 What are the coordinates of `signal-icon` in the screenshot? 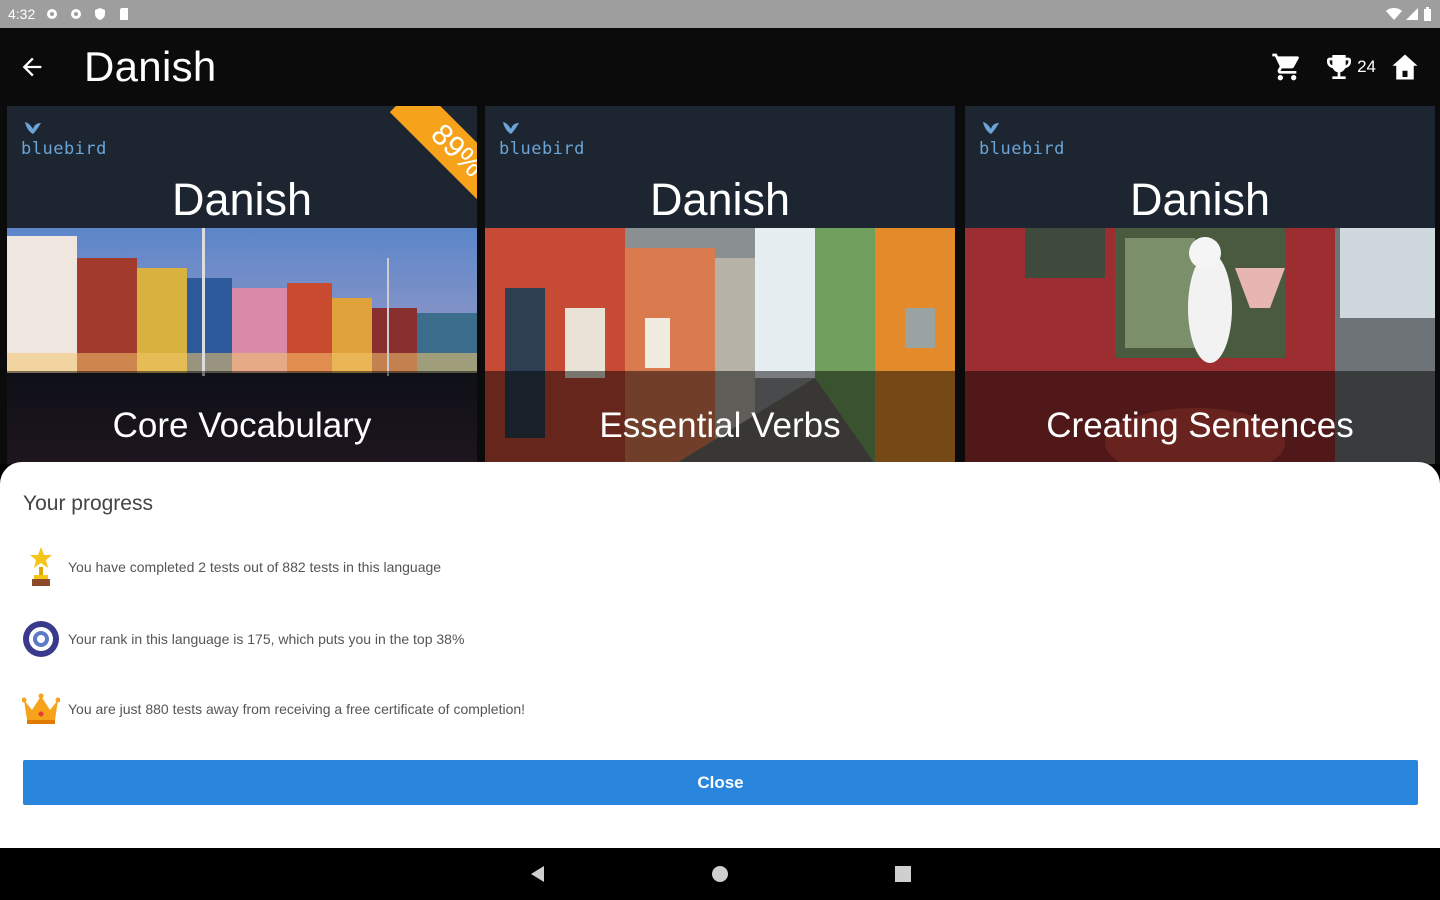 It's located at (1412, 14).